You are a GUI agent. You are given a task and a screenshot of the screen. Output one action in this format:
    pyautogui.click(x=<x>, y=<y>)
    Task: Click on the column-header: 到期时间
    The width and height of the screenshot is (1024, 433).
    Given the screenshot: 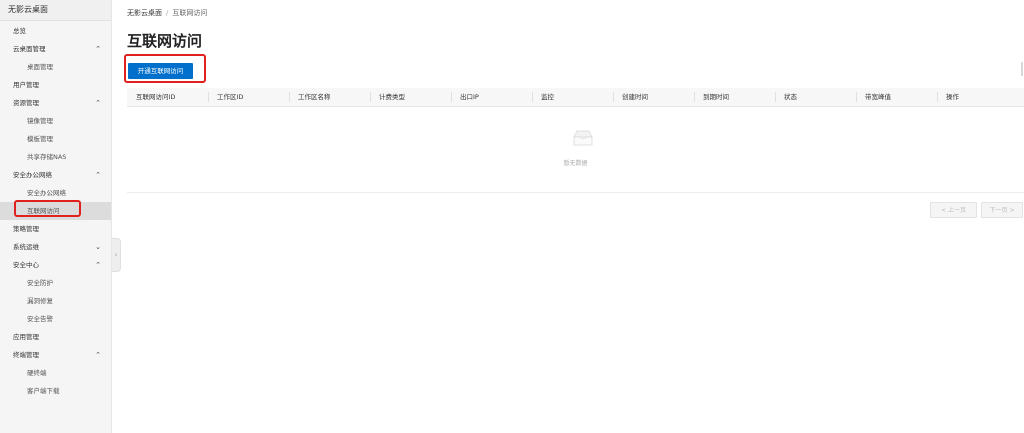 What is the action you would take?
    pyautogui.click(x=734, y=97)
    